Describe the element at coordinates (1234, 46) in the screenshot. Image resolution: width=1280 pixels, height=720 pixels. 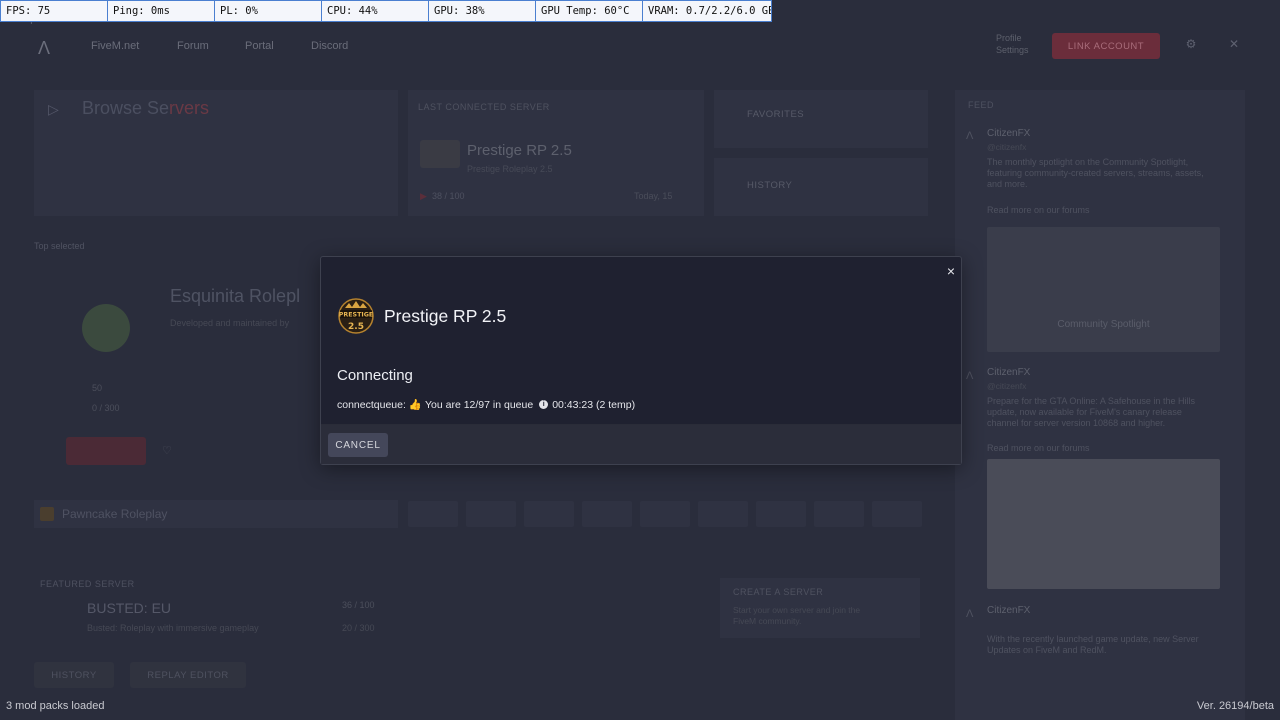
I see `exit-icon: ✕` at that location.